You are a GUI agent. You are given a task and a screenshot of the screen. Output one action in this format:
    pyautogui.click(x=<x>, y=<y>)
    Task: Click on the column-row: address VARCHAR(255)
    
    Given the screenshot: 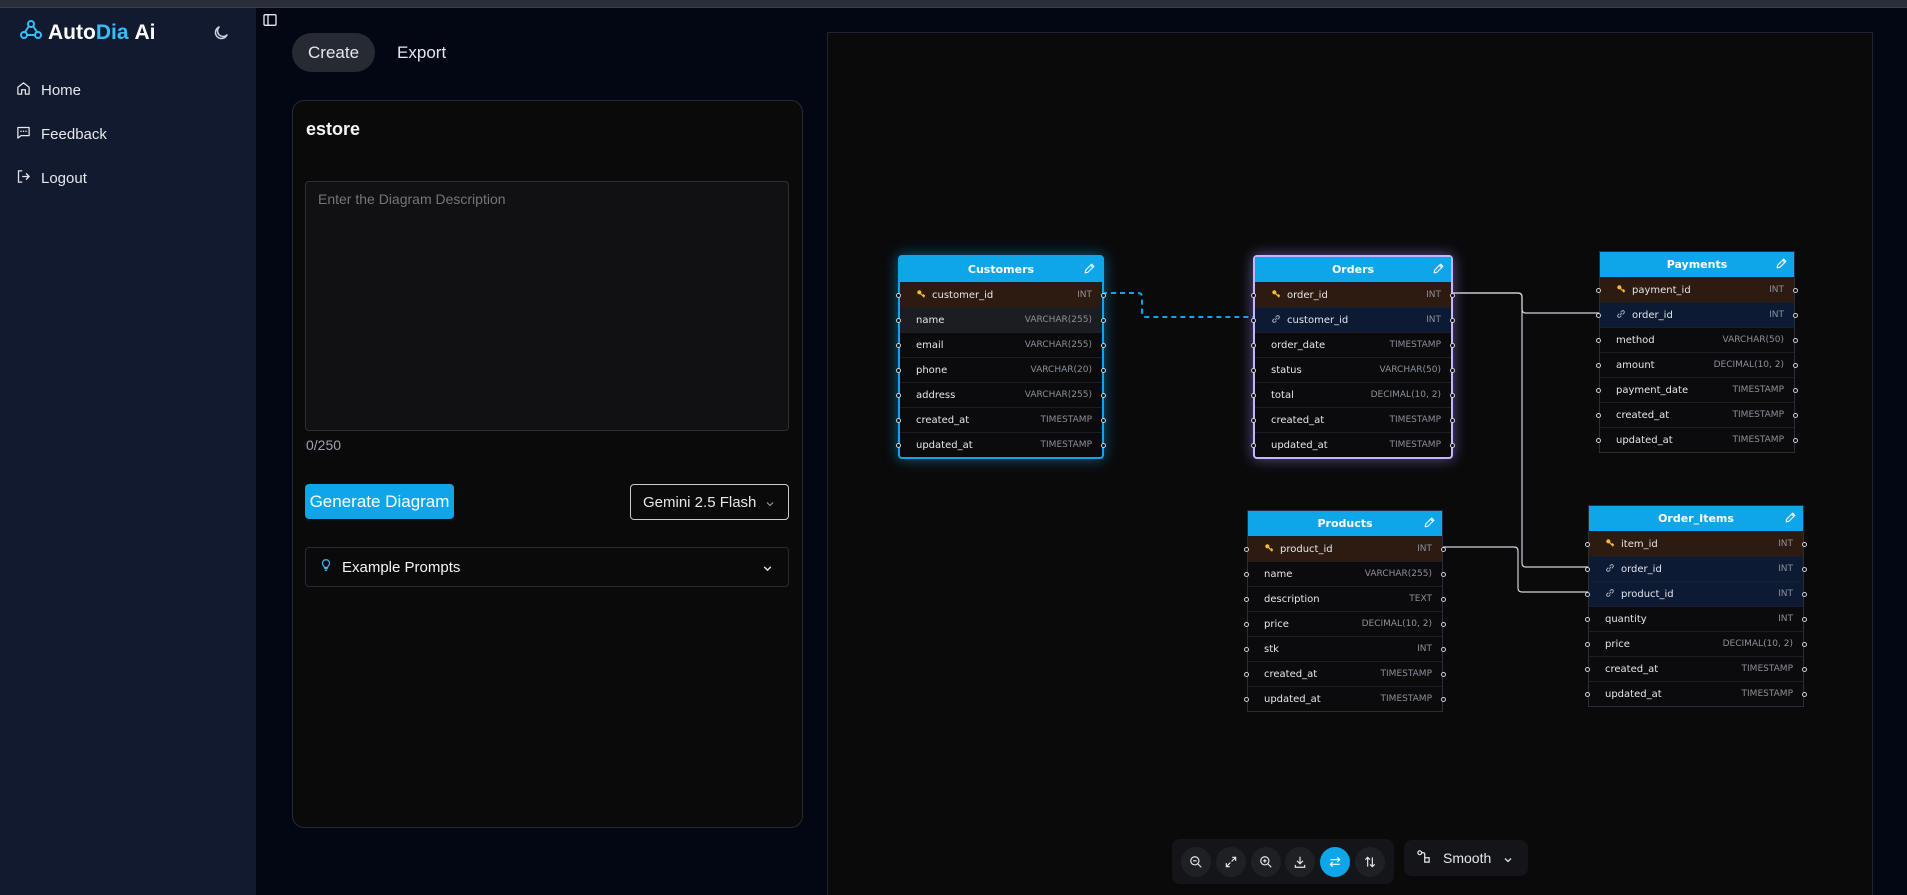 What is the action you would take?
    pyautogui.click(x=1001, y=394)
    